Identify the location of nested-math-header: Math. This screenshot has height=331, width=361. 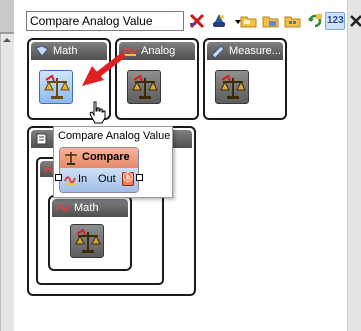
(90, 208).